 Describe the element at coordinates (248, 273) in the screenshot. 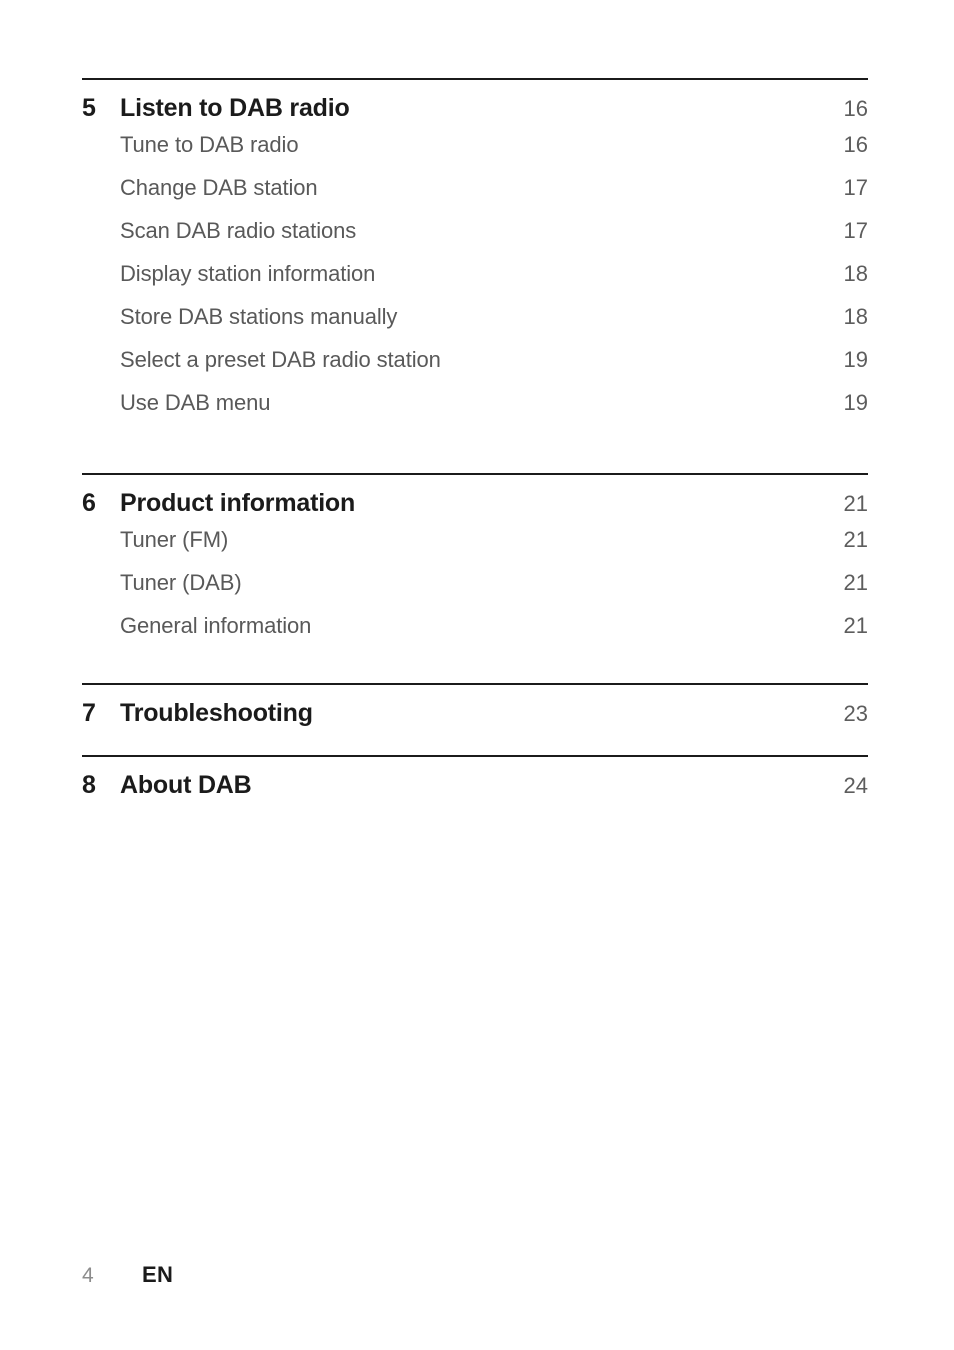

I see `toc-entry-title: Display station information` at that location.